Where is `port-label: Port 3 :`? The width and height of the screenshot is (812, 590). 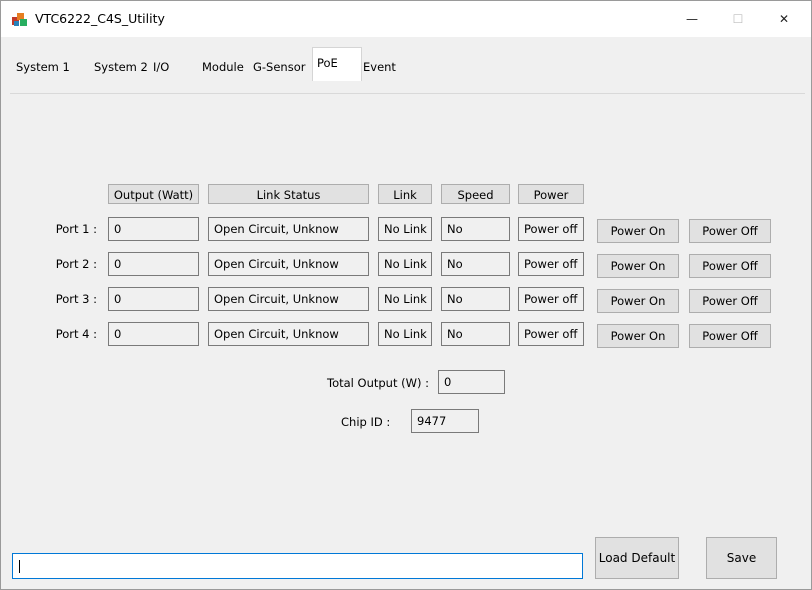
port-label: Port 3 : is located at coordinates (76, 299).